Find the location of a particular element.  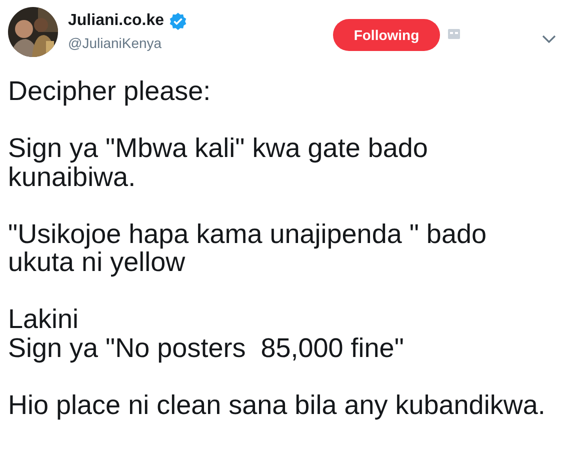

tweet-paragraph: Decipher please: is located at coordinates (110, 91).